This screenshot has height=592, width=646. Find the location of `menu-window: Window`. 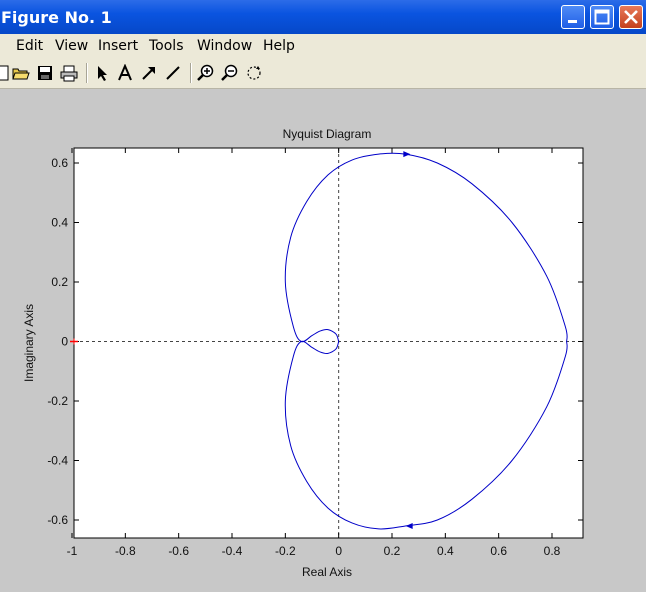

menu-window: Window is located at coordinates (224, 46).